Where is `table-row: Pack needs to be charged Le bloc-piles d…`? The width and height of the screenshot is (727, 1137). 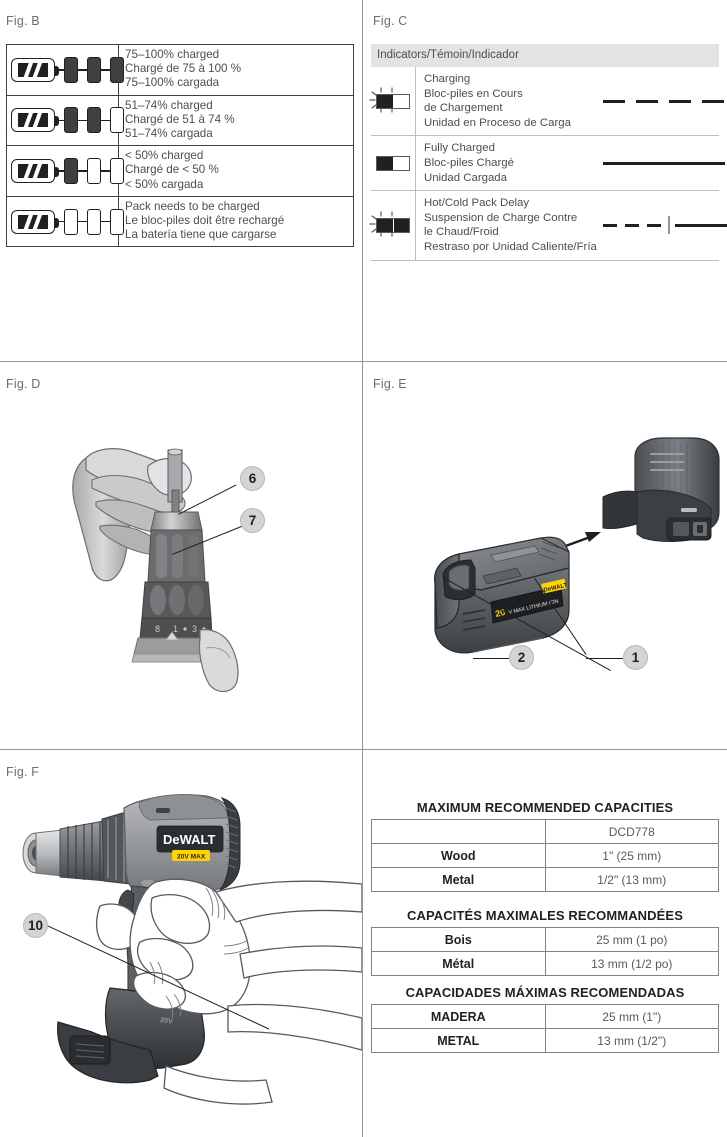 table-row: Pack needs to be charged Le bloc-piles d… is located at coordinates (180, 221).